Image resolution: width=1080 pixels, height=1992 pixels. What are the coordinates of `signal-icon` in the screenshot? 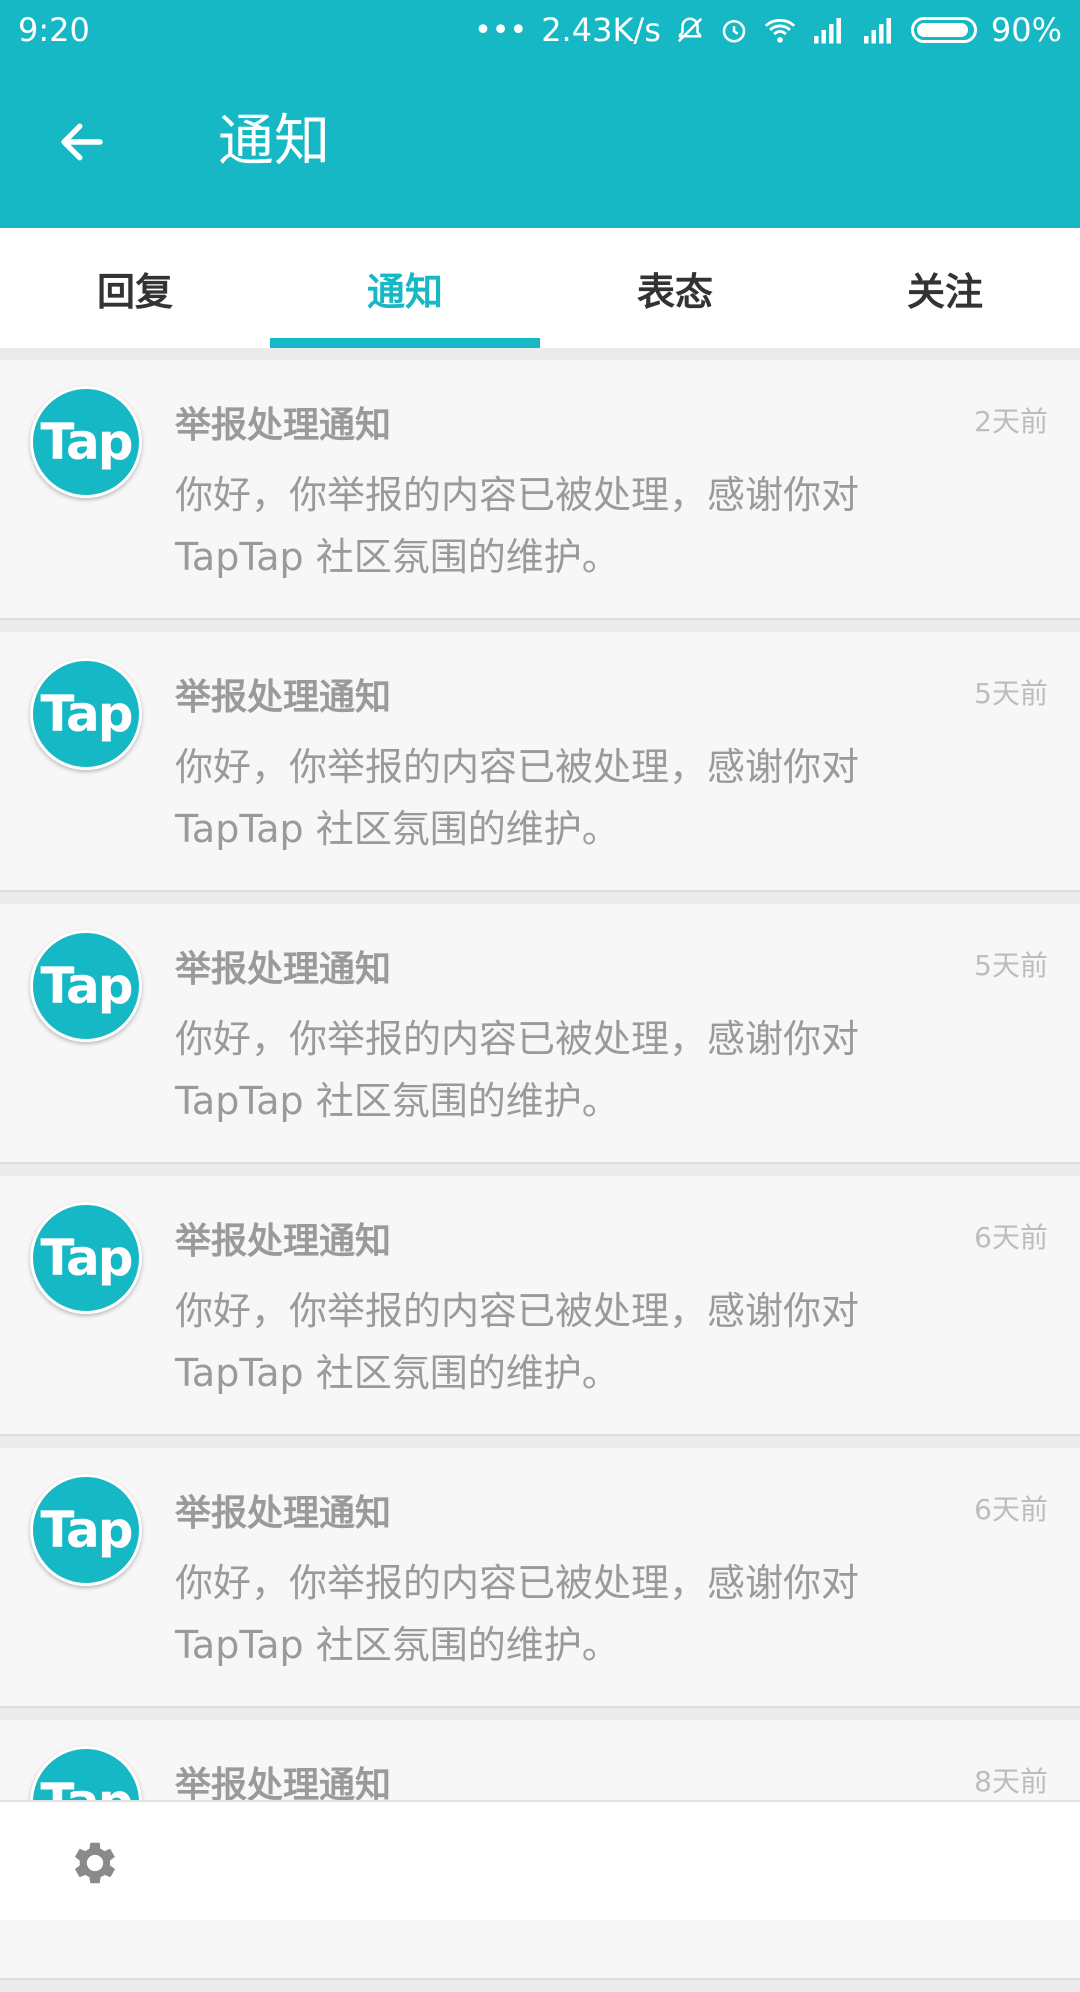 It's located at (829, 30).